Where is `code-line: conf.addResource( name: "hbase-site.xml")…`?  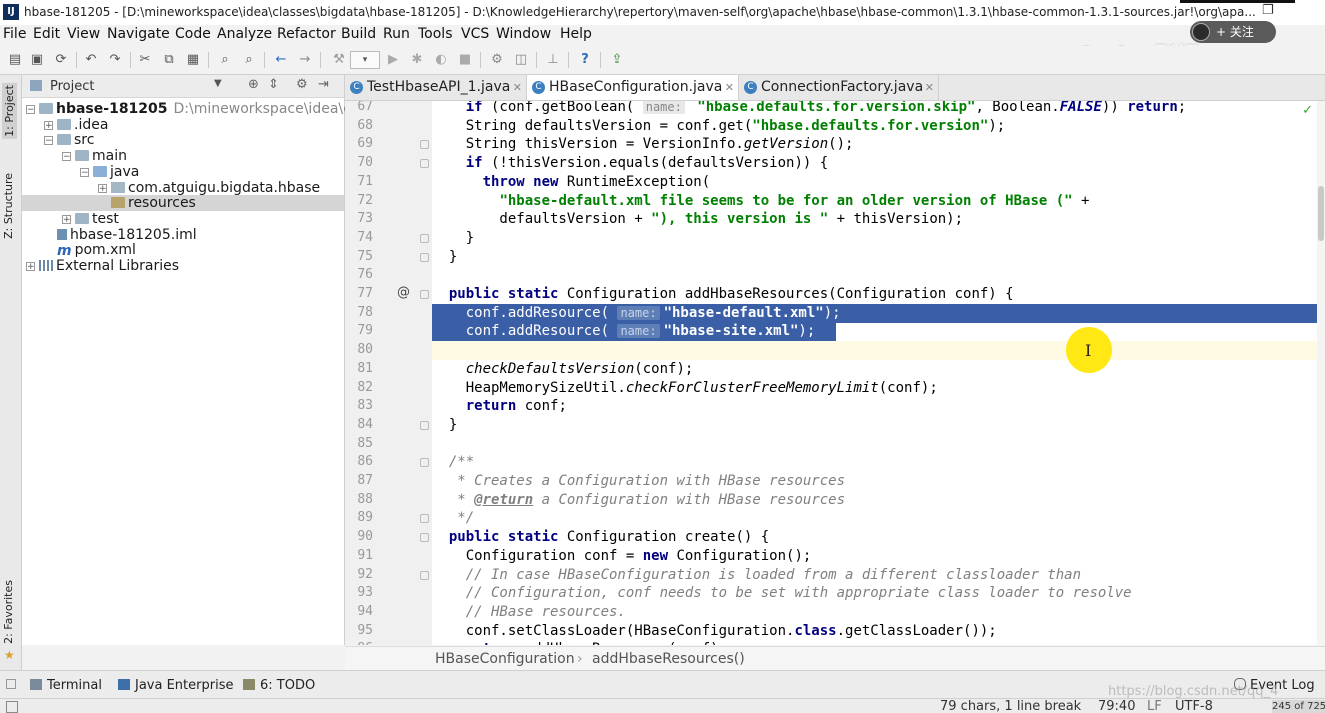
code-line: conf.addResource( name: "hbase-site.xml")… is located at coordinates (634, 332).